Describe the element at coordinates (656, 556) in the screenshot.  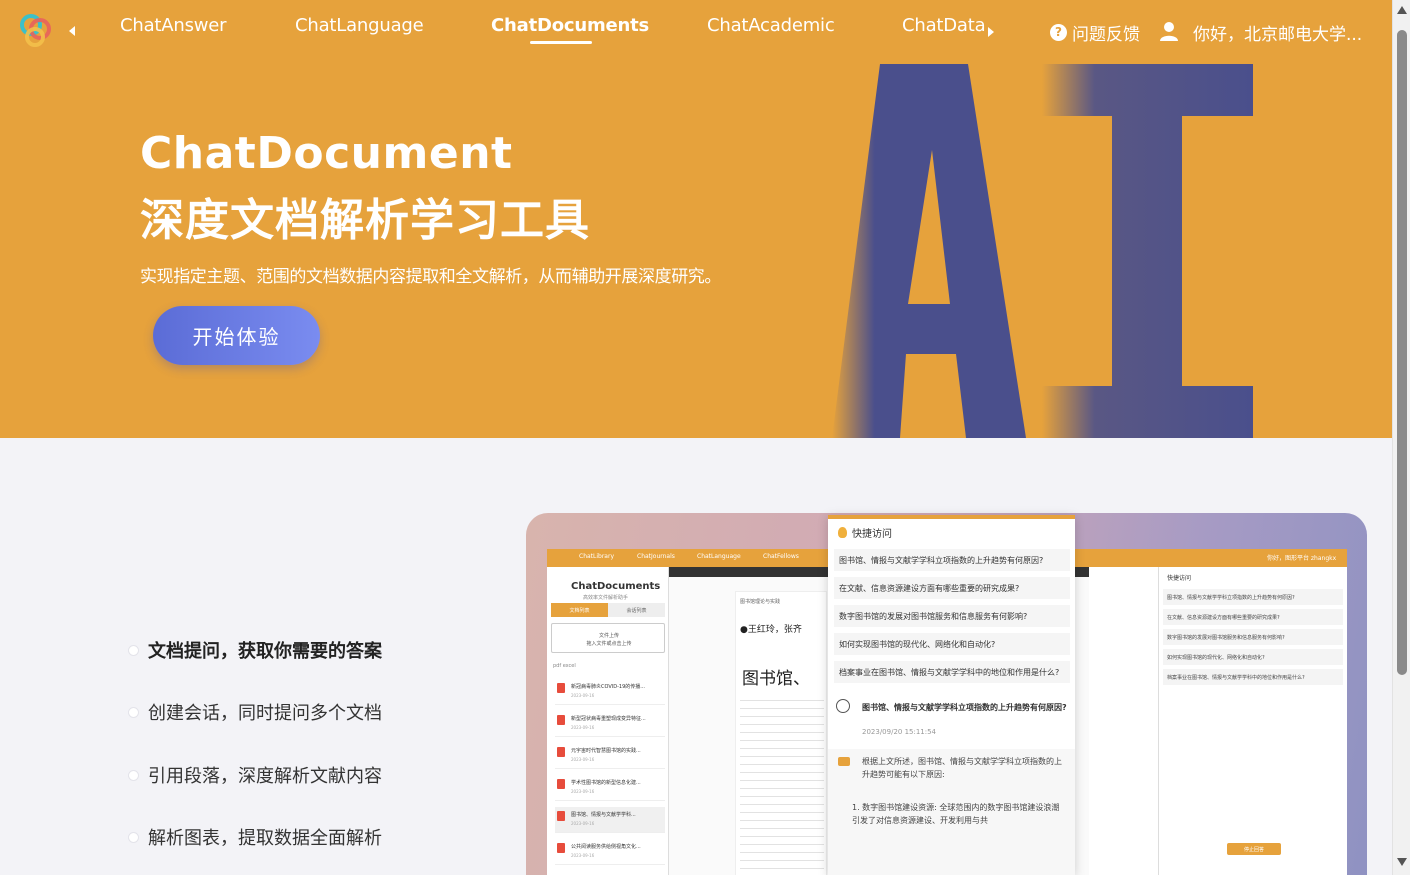
I see `mock-nav-item: ChatJournals` at that location.